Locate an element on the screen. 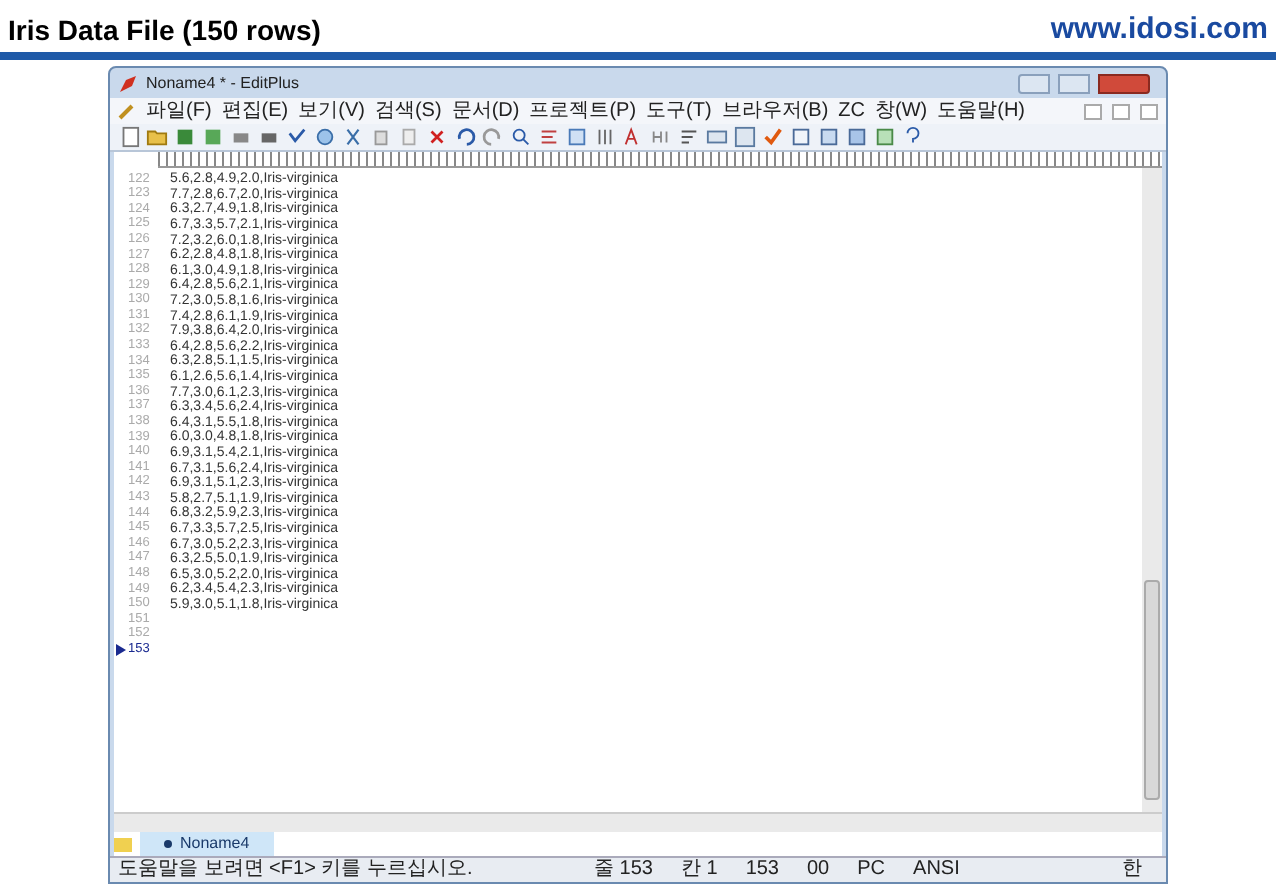 The width and height of the screenshot is (1276, 884). status-field: 153 is located at coordinates (762, 870).